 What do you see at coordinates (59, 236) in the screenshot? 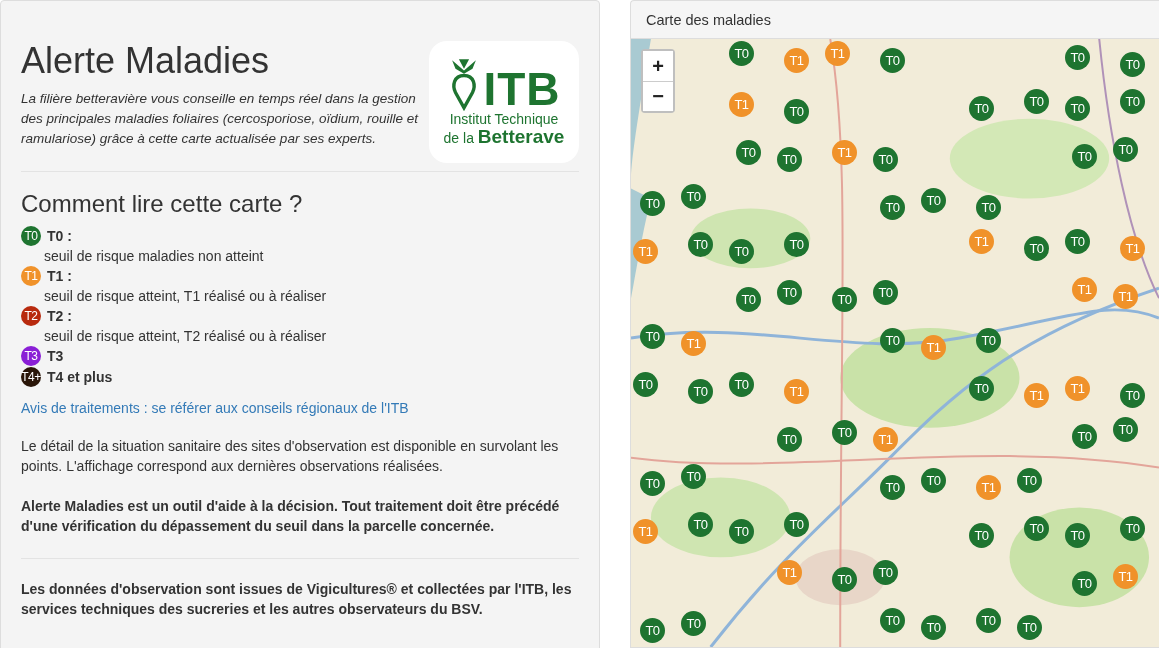
I see `legend-label: T0 :` at bounding box center [59, 236].